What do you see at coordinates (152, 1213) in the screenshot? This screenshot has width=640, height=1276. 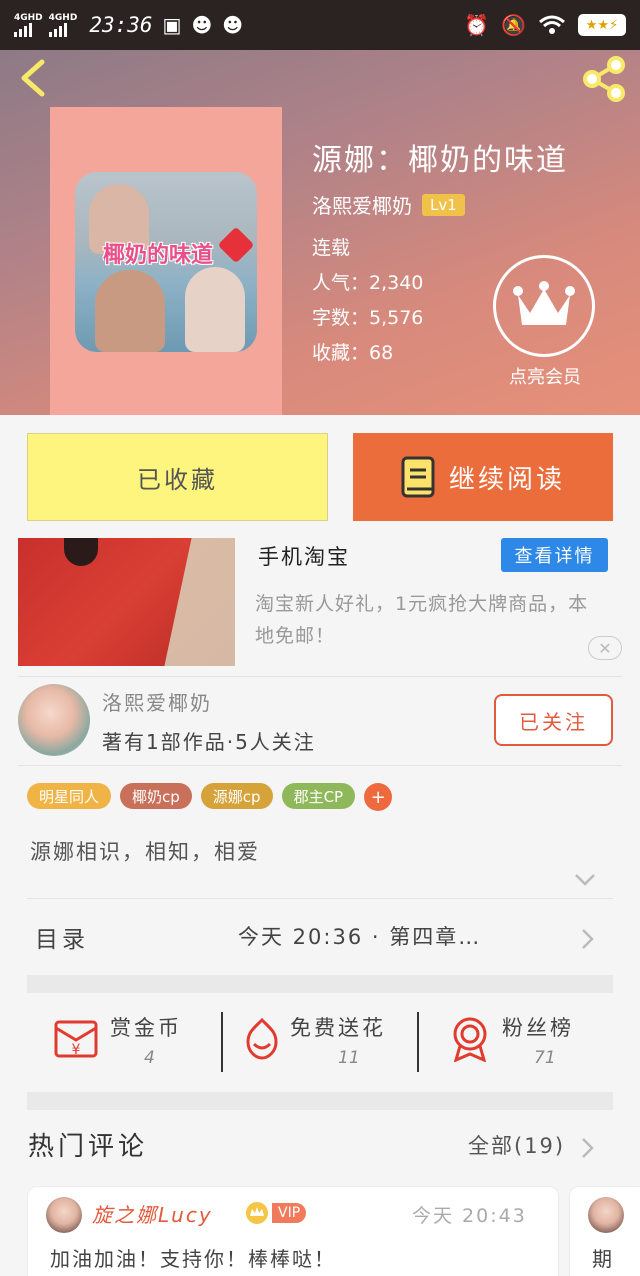 I see `commenter-name: 旋之娜Lucy` at bounding box center [152, 1213].